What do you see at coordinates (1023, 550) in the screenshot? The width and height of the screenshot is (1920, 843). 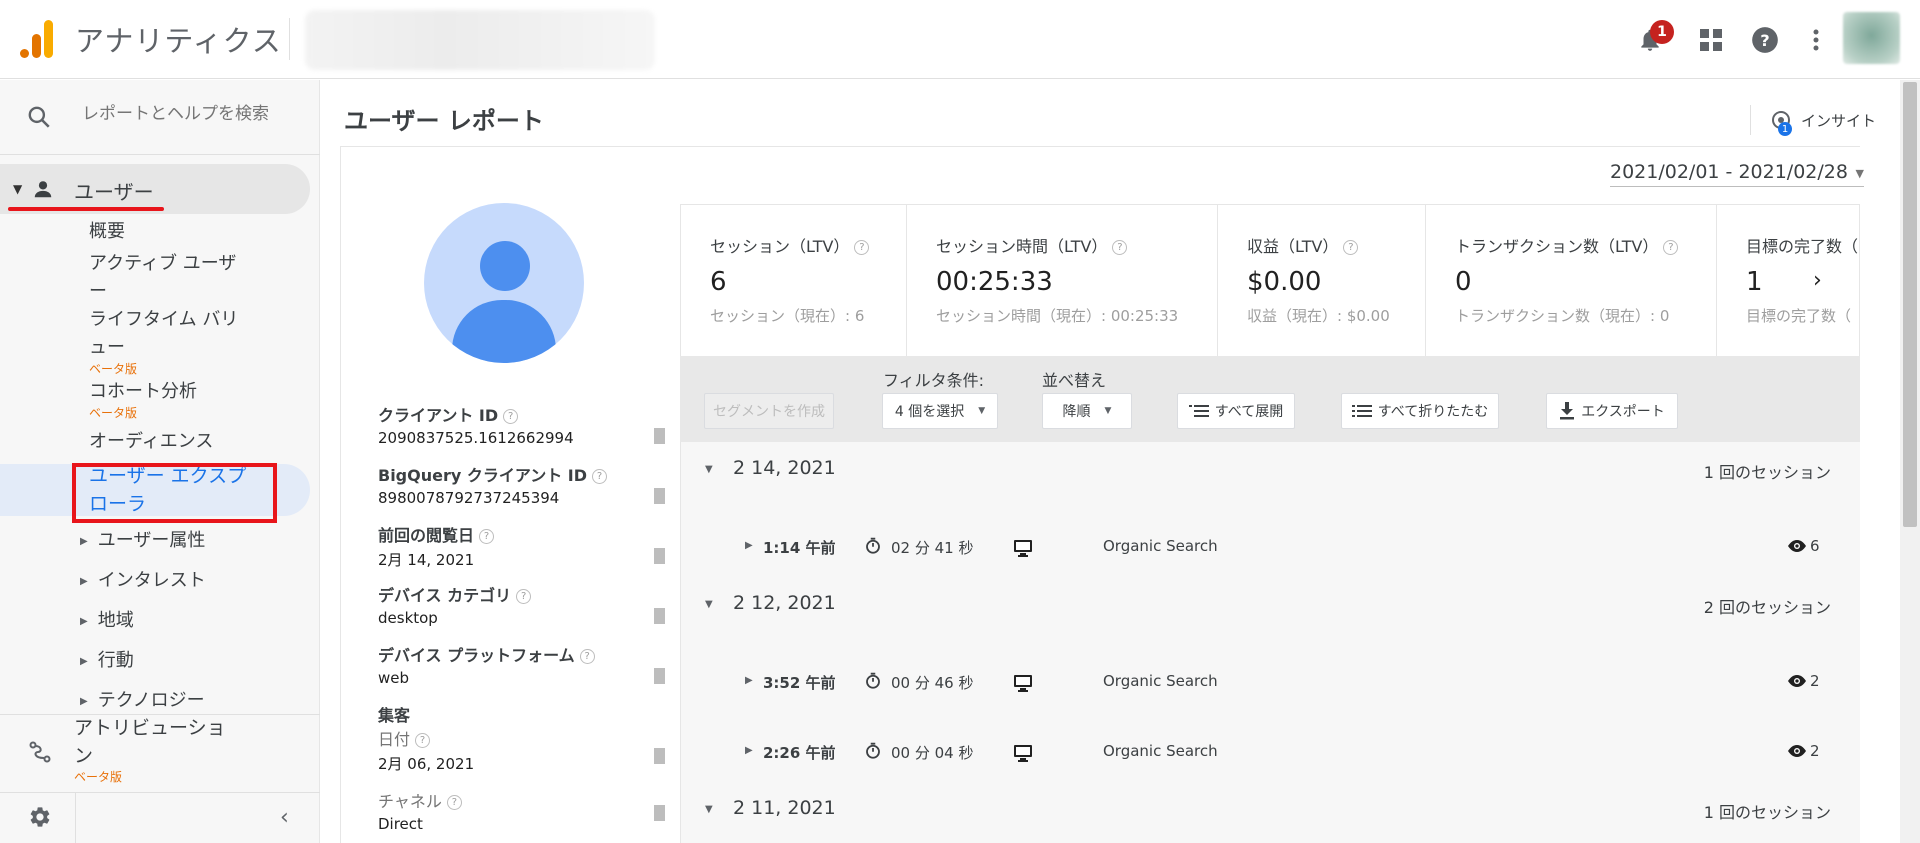 I see `desktop-icon` at bounding box center [1023, 550].